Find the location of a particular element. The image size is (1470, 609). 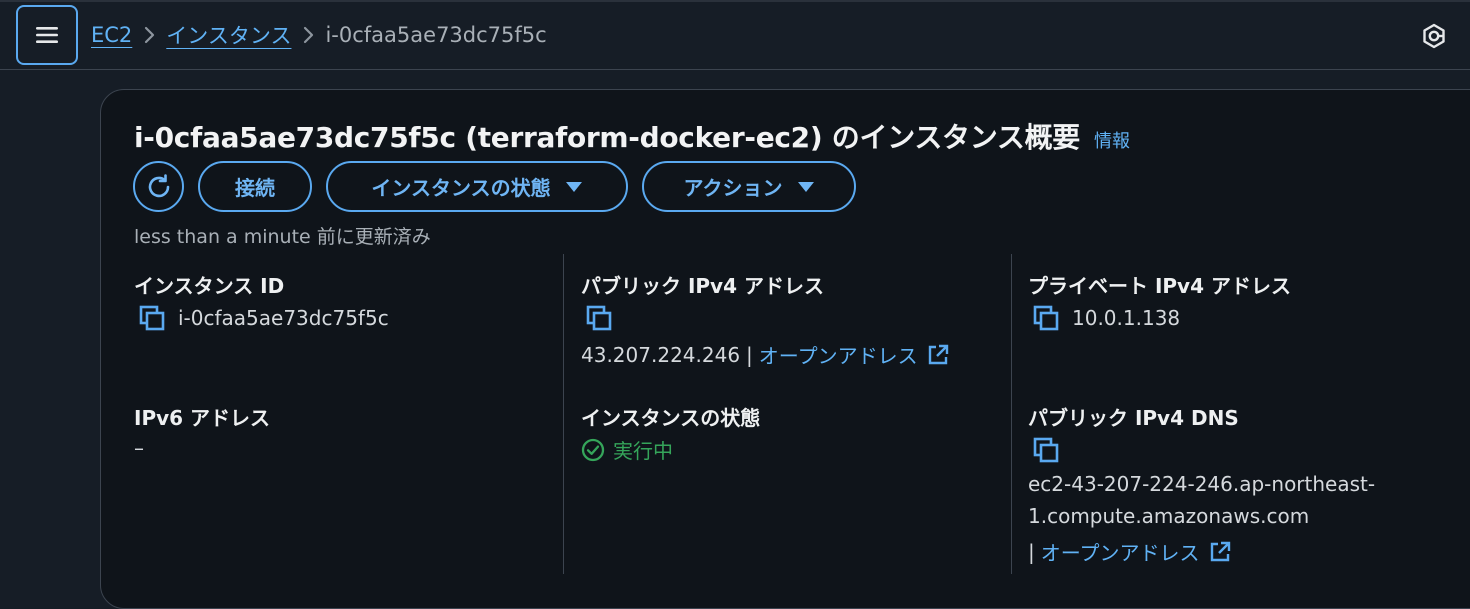

actions-dropdown-label: アクション is located at coordinates (733, 188).